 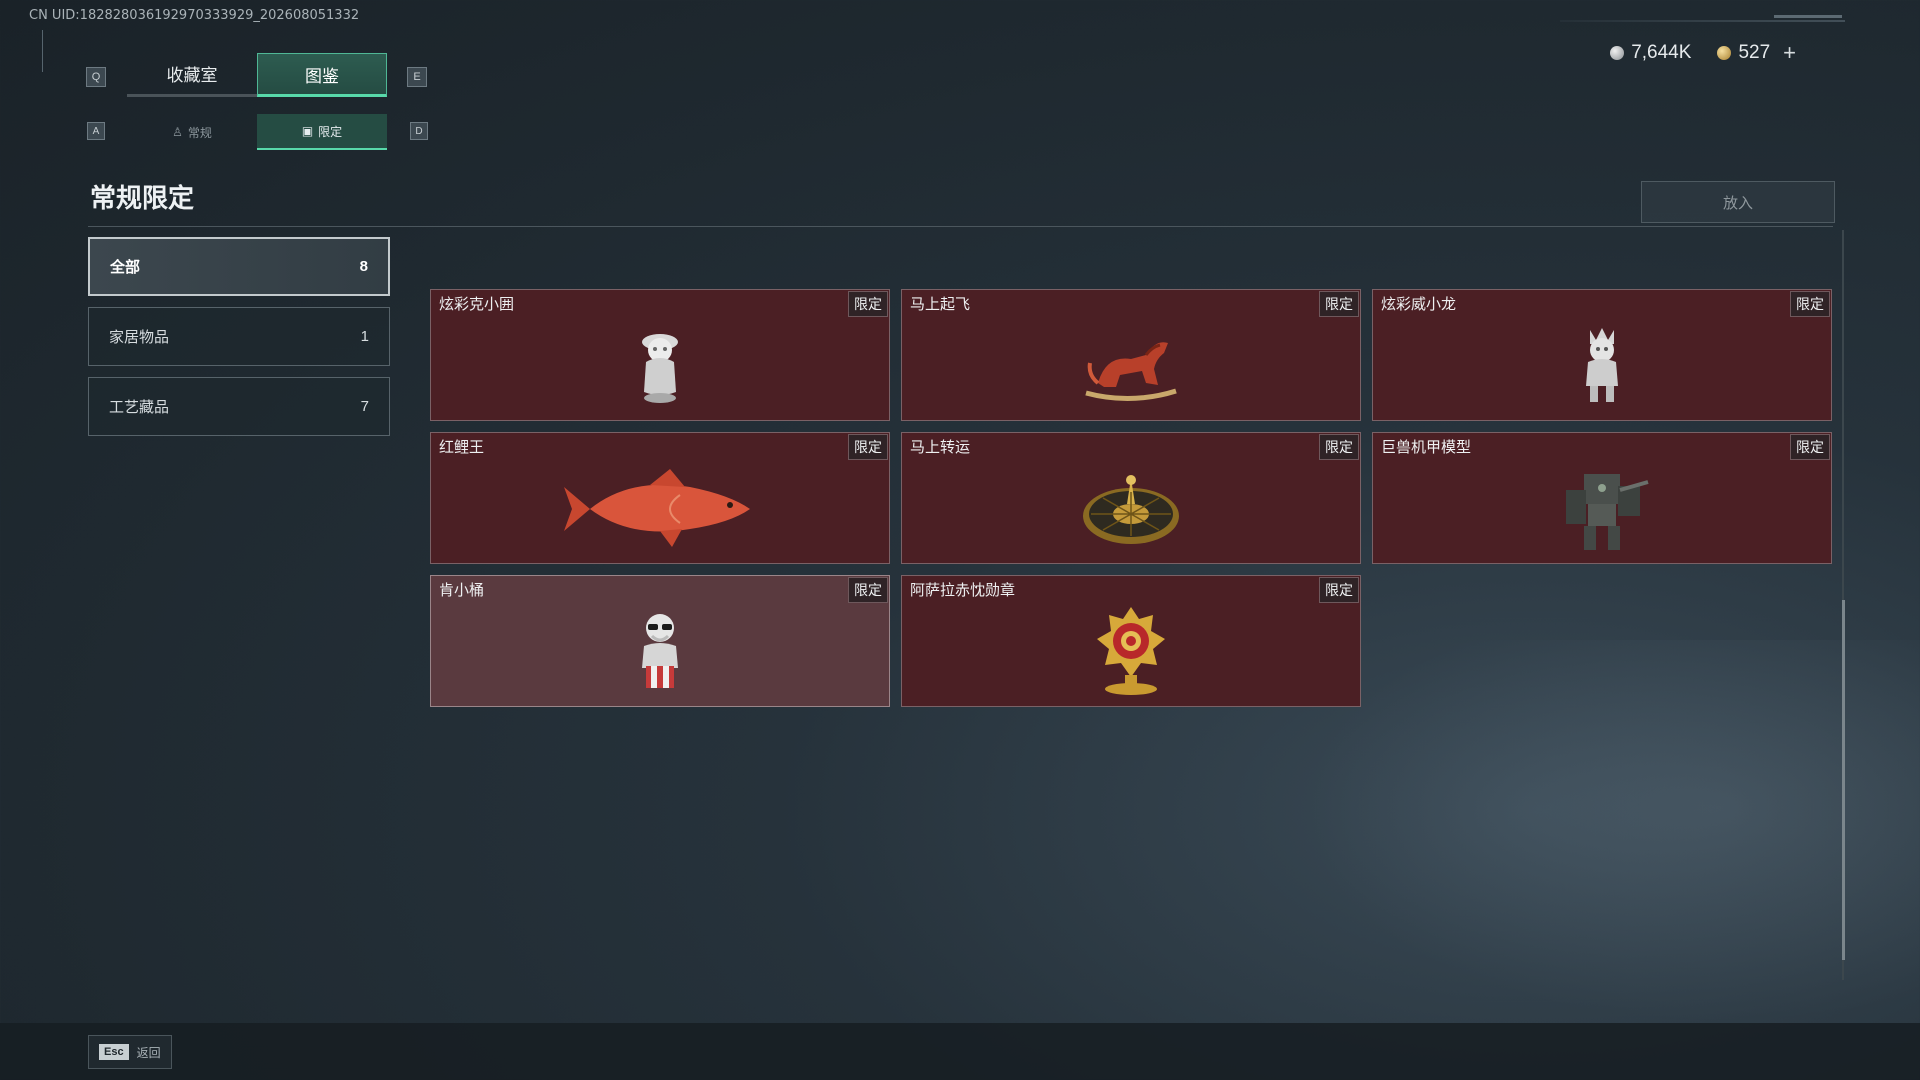 I want to click on item-card: 肯小桶 限定, so click(x=660, y=641).